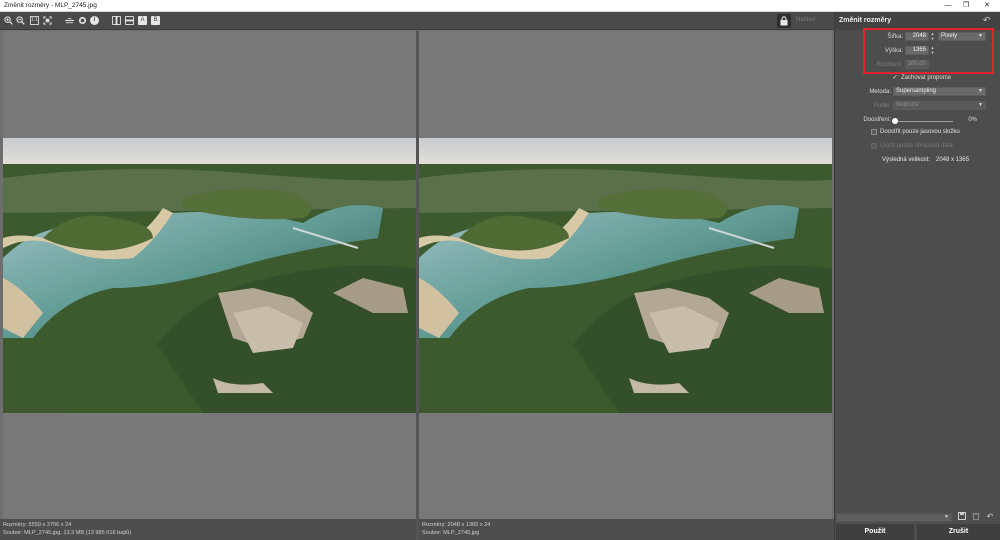  I want to click on method-select: Supersampling ▼, so click(939, 91).